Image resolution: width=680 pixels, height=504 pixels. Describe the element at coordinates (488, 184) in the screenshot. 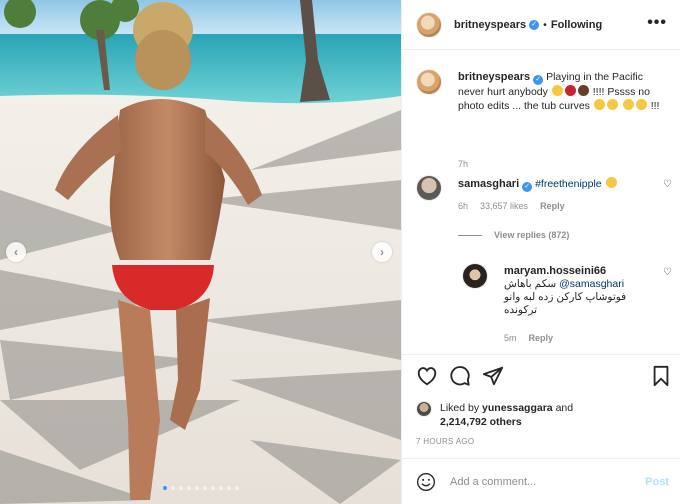

I see `comment-username: samasghari` at that location.